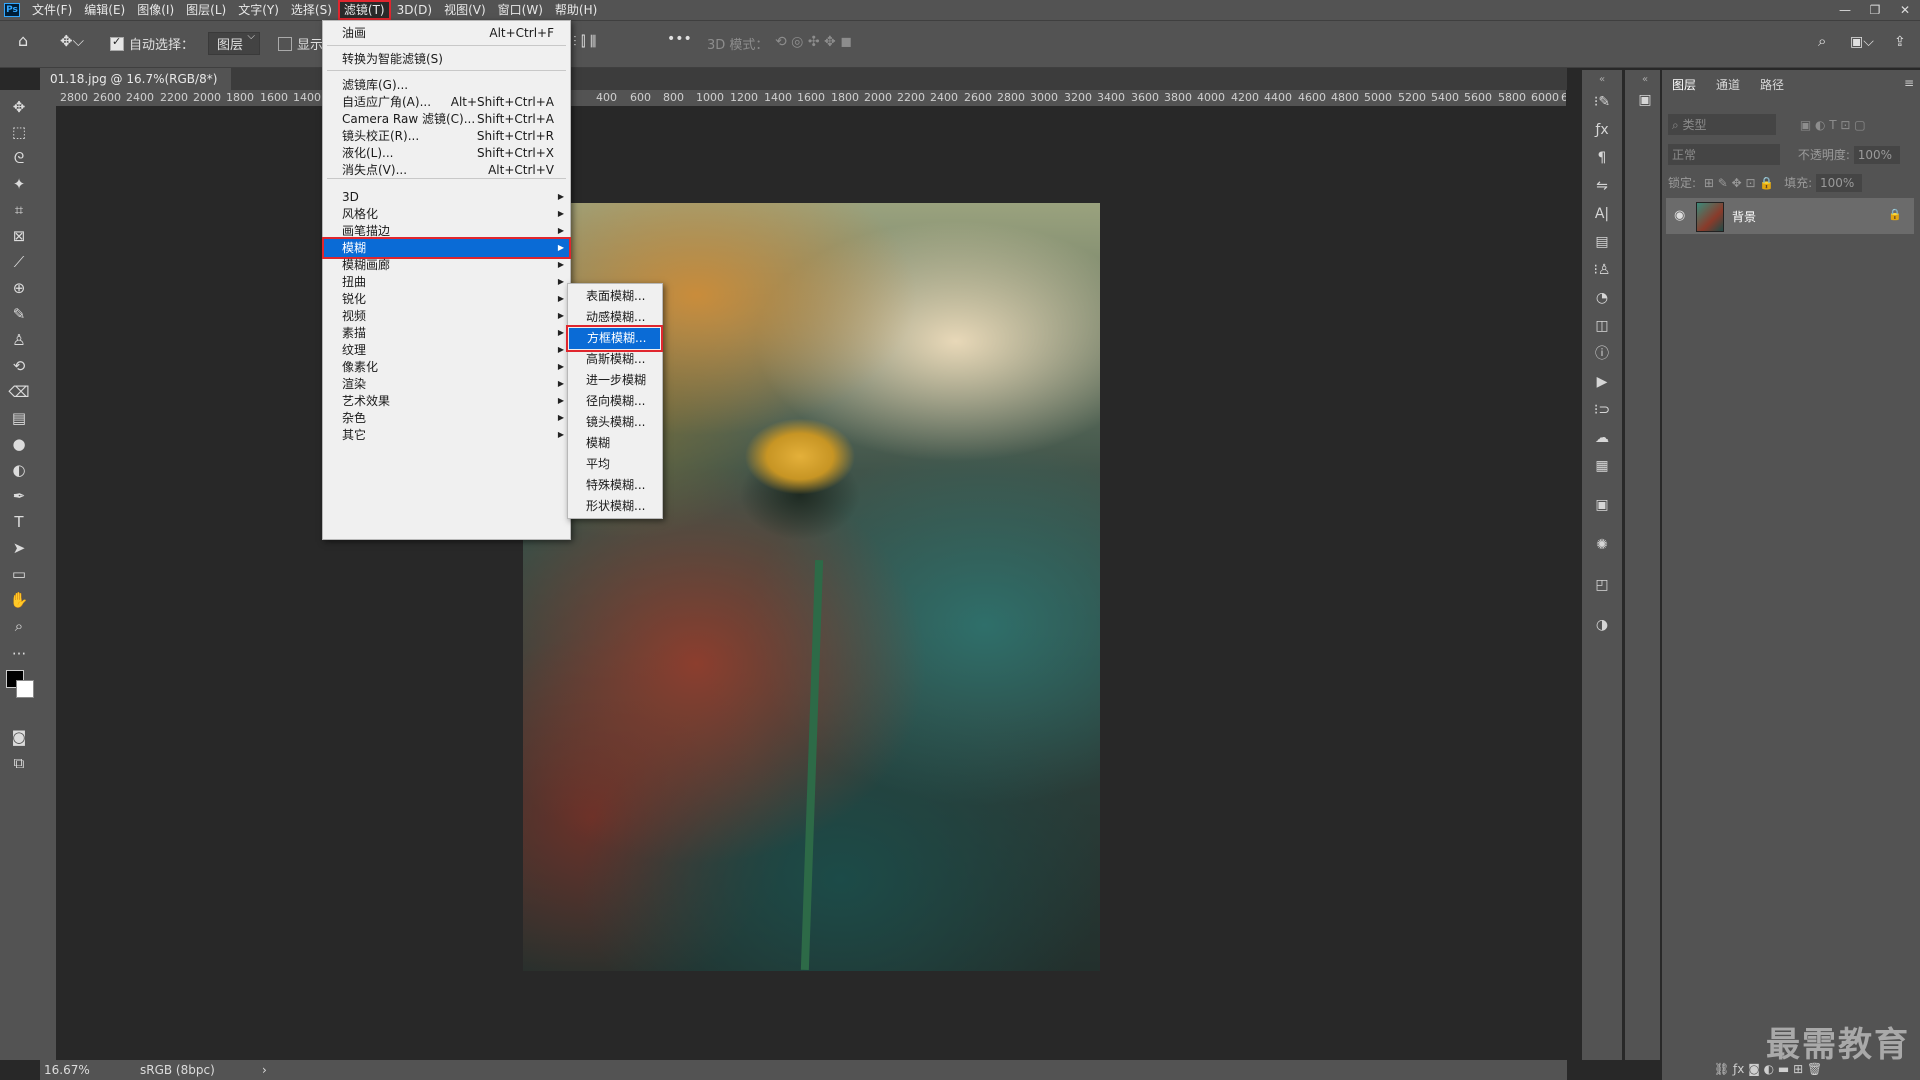 The height and width of the screenshot is (1080, 1920). What do you see at coordinates (576, 10) in the screenshot?
I see `menu-help: 帮助(H)` at bounding box center [576, 10].